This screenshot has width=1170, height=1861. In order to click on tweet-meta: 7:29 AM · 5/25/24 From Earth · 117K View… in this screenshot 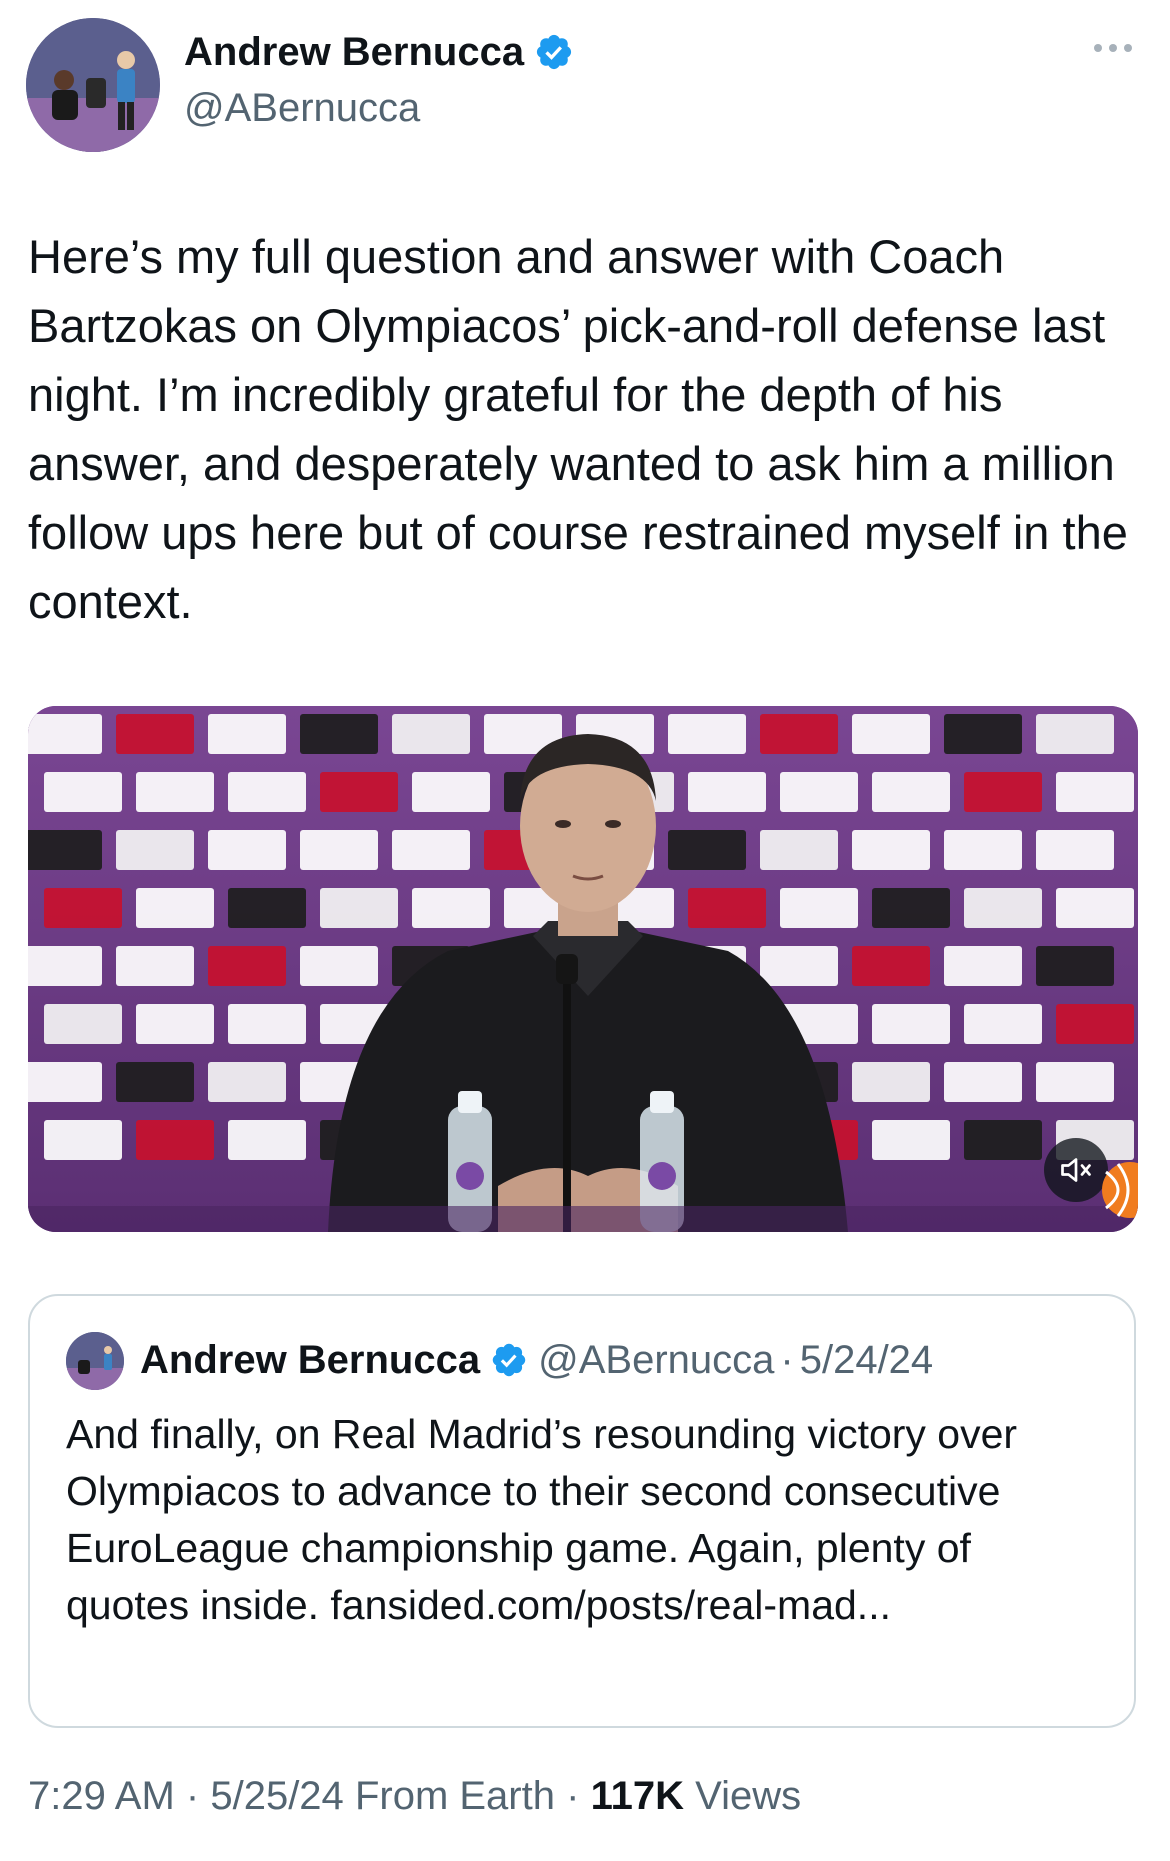, I will do `click(414, 1796)`.